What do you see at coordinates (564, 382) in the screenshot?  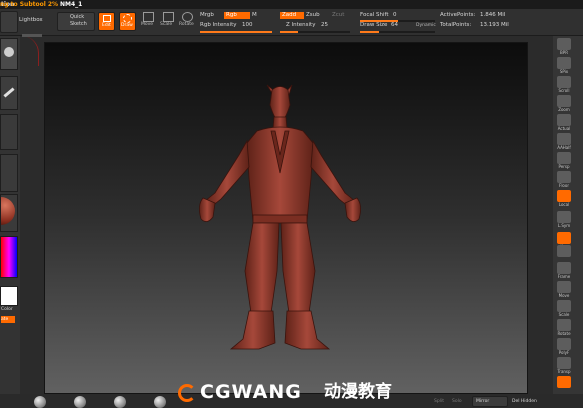 I see `solo-icon` at bounding box center [564, 382].